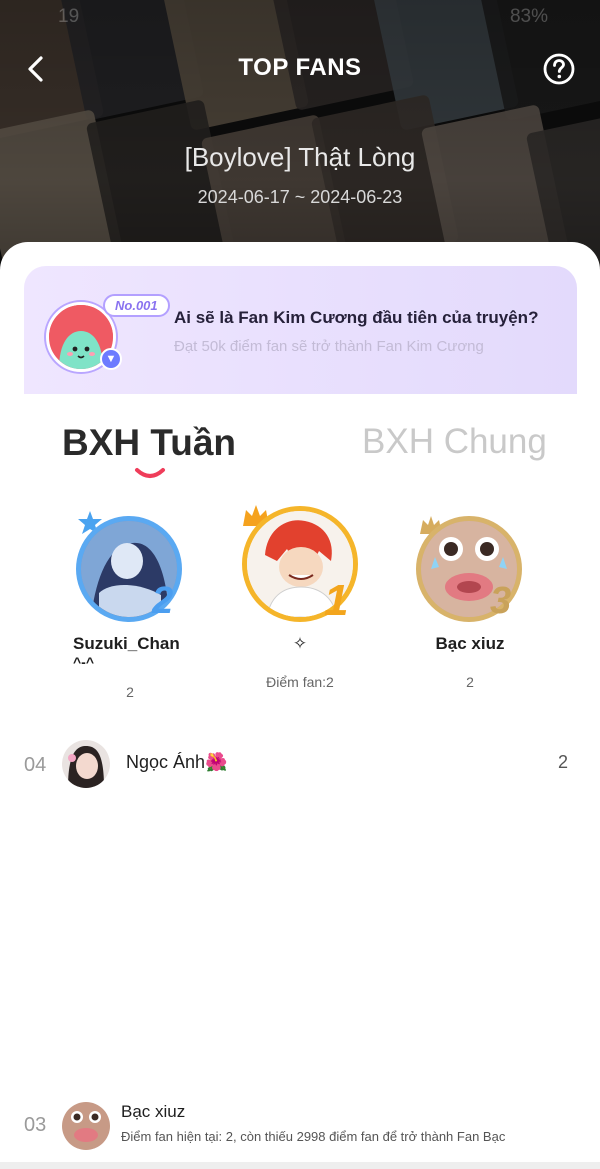 Image resolution: width=600 pixels, height=1169 pixels. I want to click on fan-score: 2, so click(562, 762).